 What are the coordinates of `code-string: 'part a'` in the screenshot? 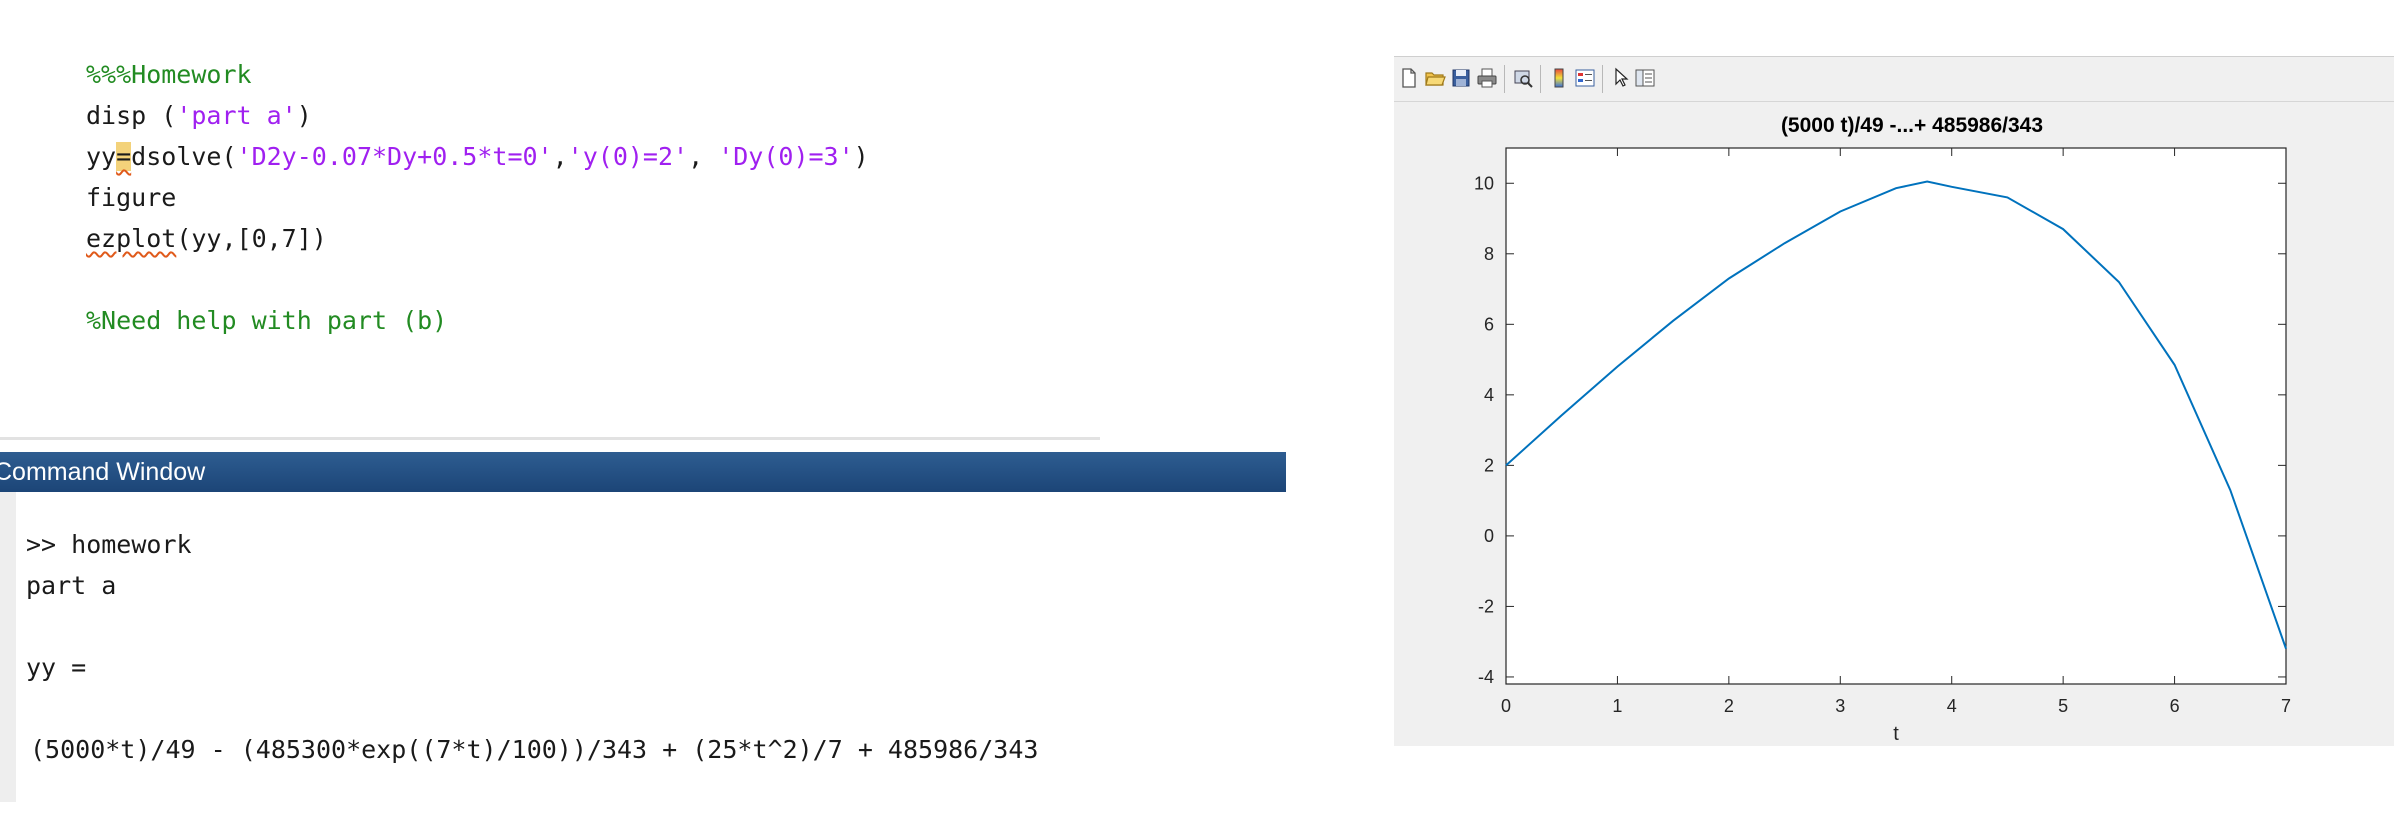 It's located at (236, 115).